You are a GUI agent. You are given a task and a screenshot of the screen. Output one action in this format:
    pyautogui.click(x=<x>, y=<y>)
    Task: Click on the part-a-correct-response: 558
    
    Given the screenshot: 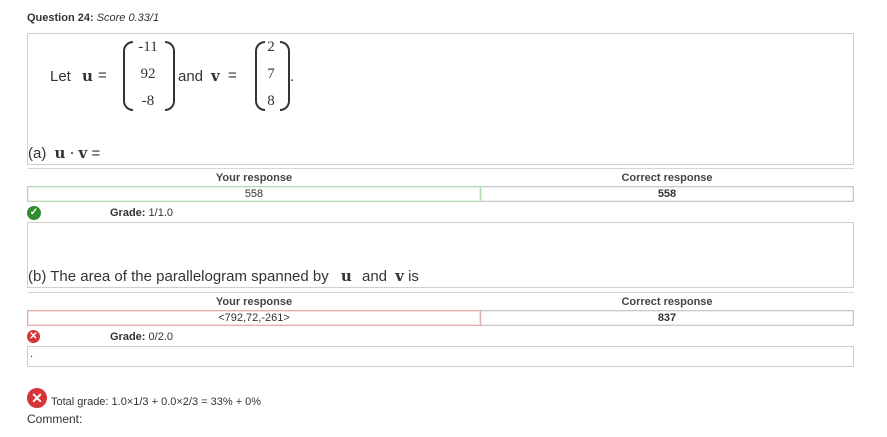 What is the action you would take?
    pyautogui.click(x=667, y=194)
    